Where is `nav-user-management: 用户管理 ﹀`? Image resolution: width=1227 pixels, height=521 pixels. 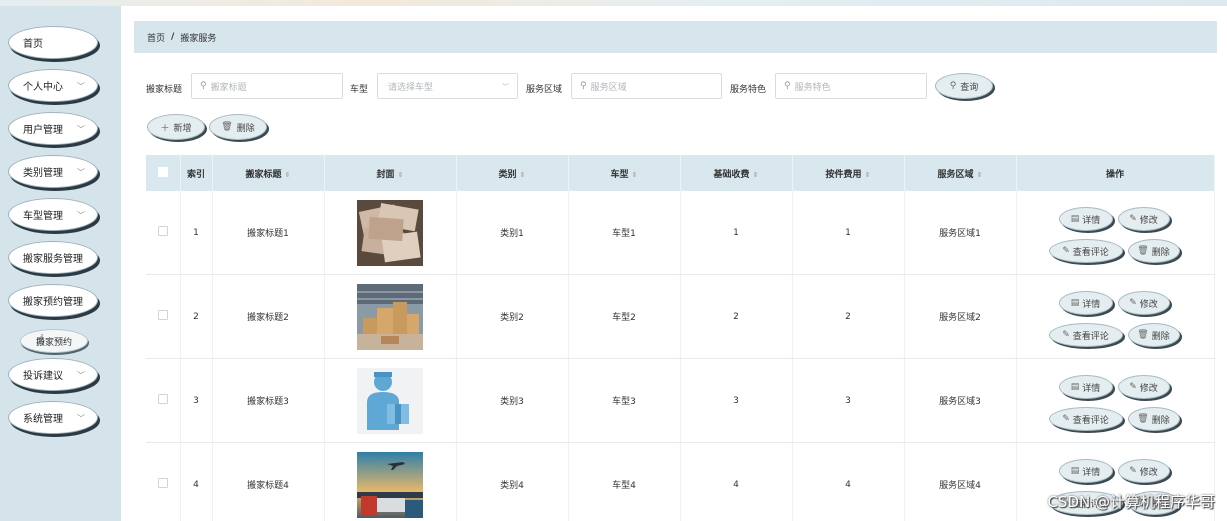 nav-user-management: 用户管理 ﹀ is located at coordinates (53, 128).